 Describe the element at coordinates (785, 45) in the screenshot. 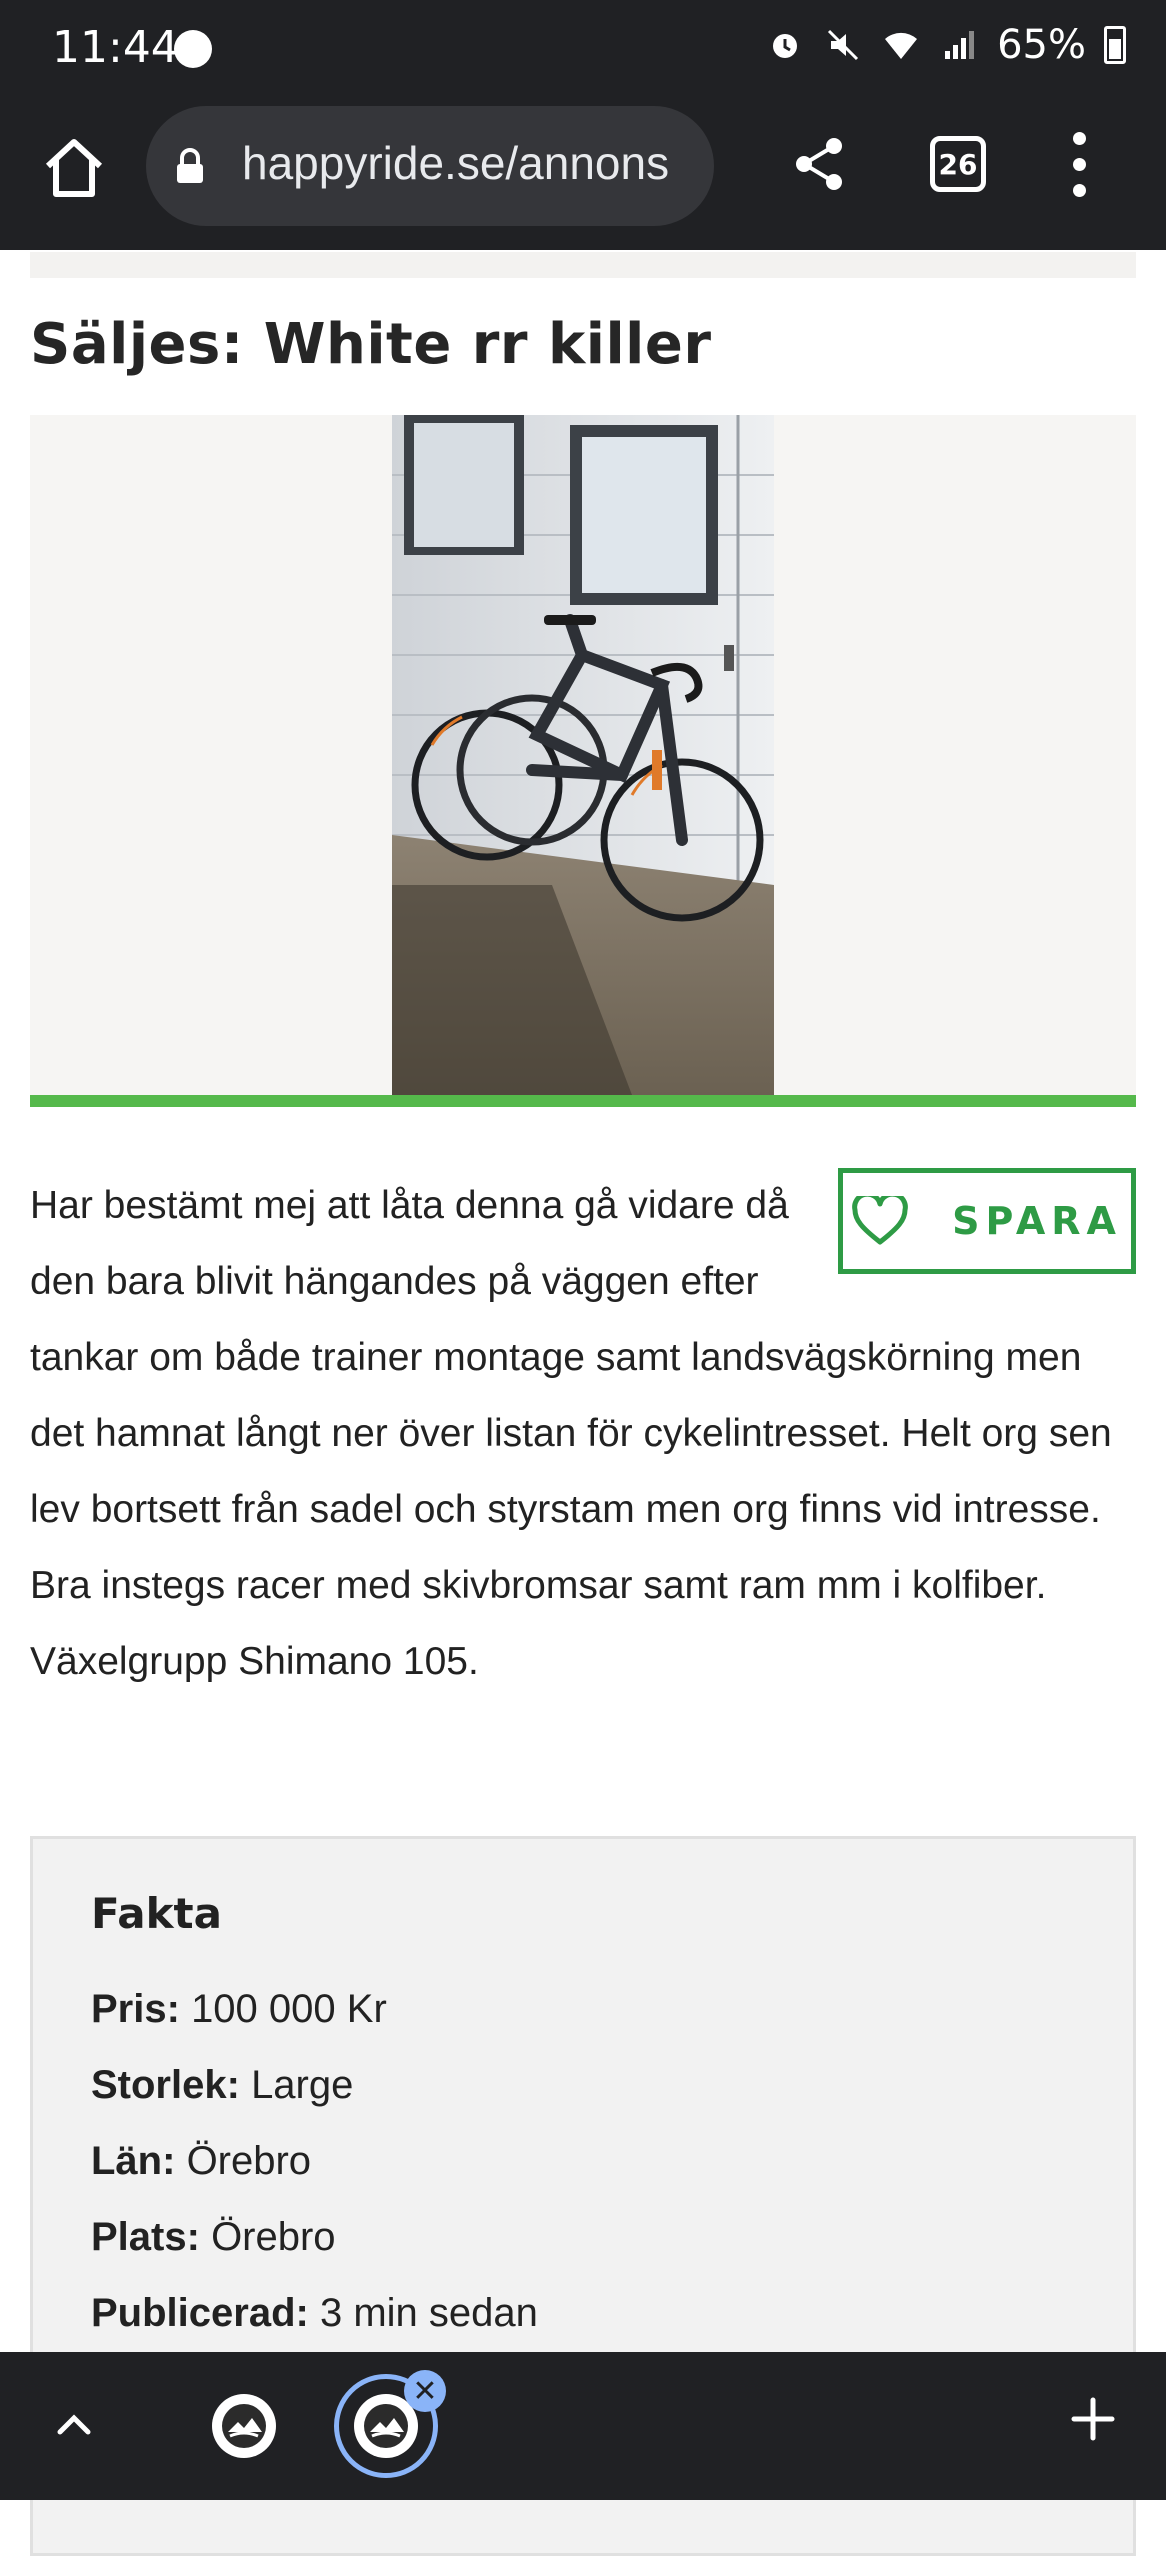

I see `alarm-icon` at that location.